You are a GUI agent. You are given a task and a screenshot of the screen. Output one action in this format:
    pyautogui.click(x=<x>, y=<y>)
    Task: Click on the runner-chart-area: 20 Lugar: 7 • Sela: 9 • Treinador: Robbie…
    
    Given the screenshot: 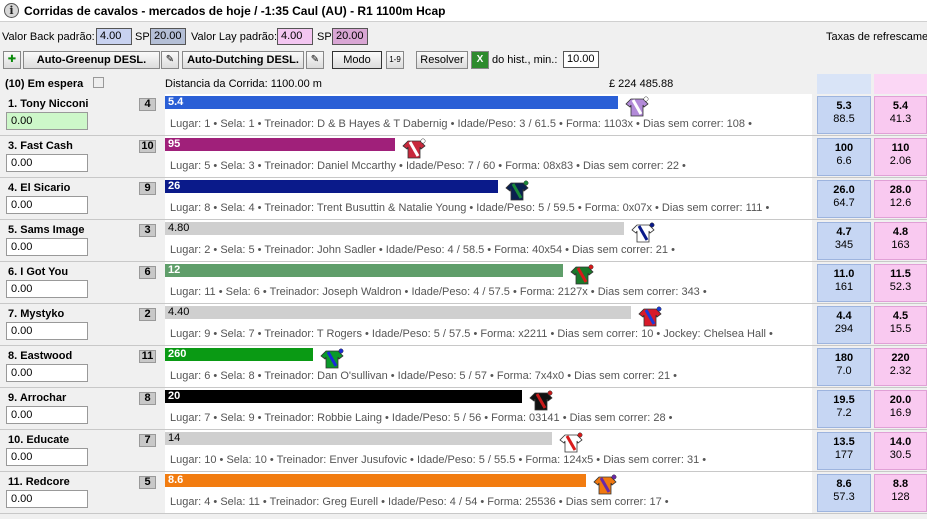 What is the action you would take?
    pyautogui.click(x=488, y=409)
    